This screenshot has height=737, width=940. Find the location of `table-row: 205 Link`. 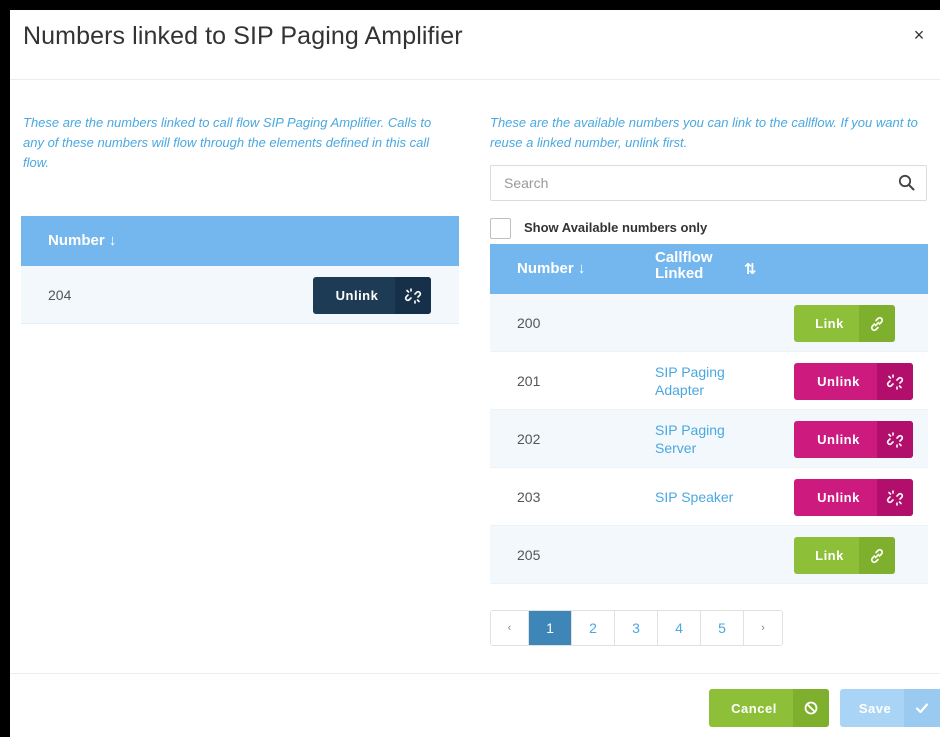

table-row: 205 Link is located at coordinates (709, 555).